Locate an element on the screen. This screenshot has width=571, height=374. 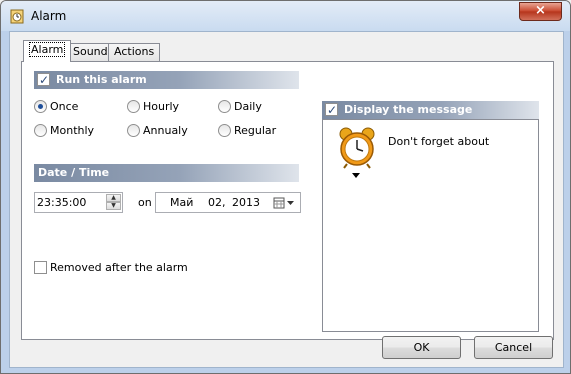
display-message-label: Display the message is located at coordinates (408, 109).